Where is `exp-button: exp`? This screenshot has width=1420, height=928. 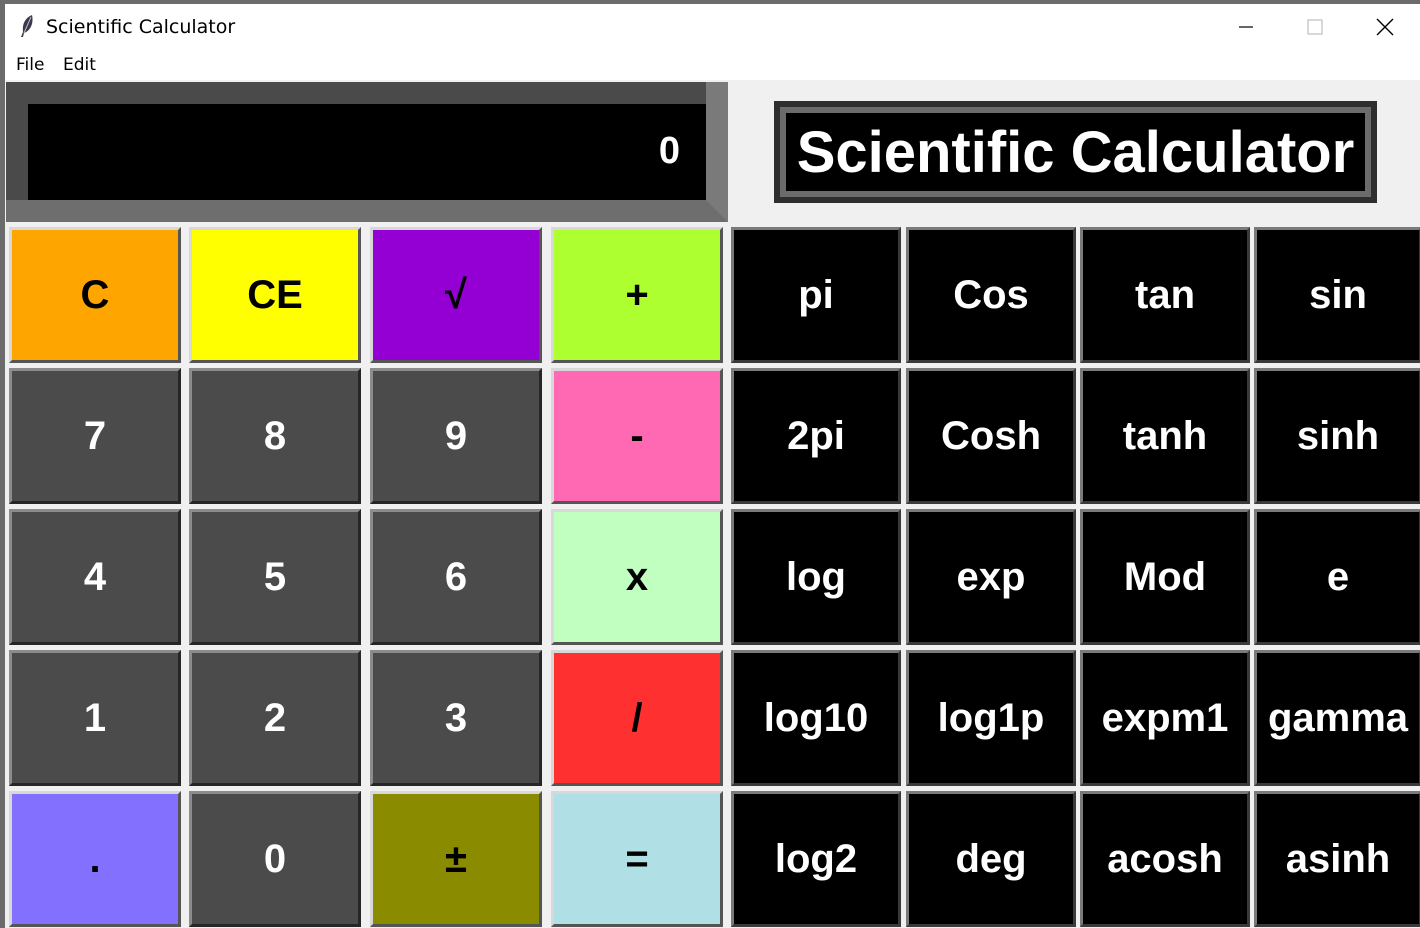
exp-button: exp is located at coordinates (991, 577).